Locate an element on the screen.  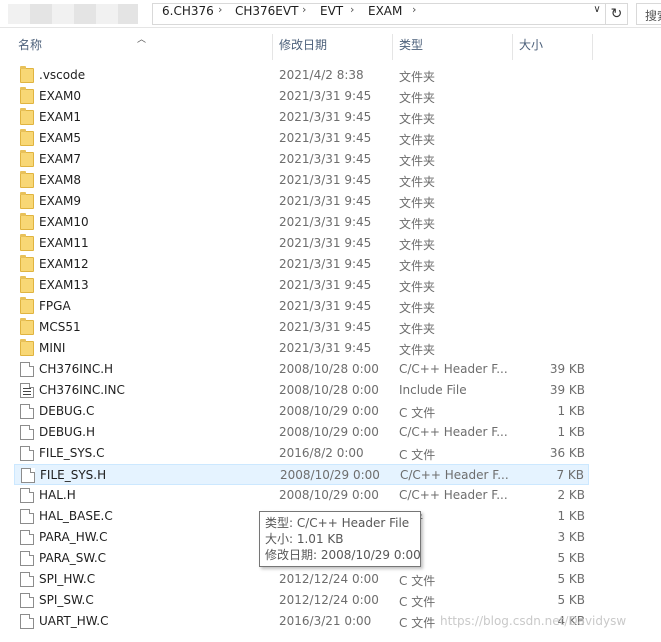
file-name: EXAM1 is located at coordinates (60, 117).